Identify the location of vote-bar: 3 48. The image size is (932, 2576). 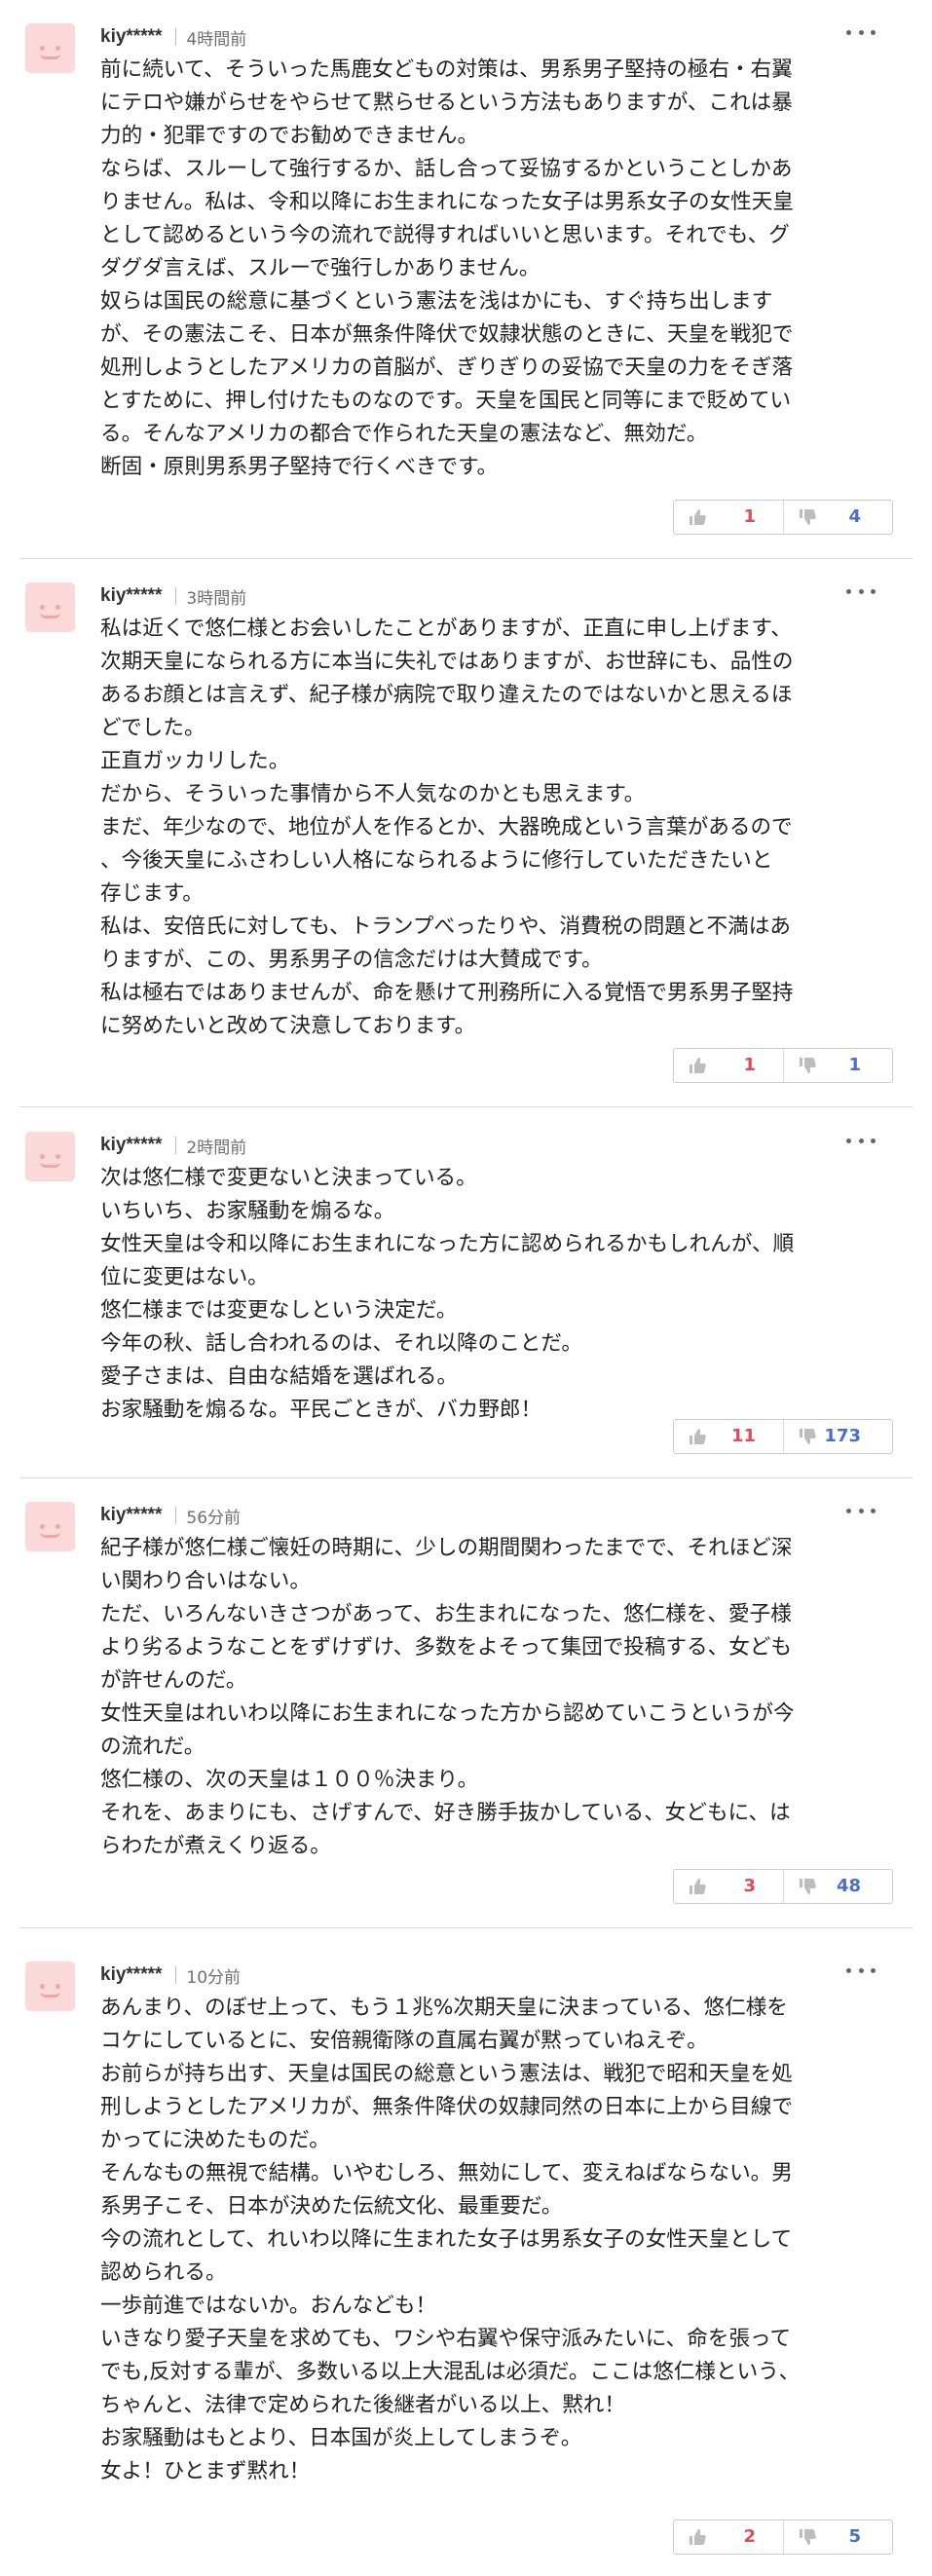
(783, 1886).